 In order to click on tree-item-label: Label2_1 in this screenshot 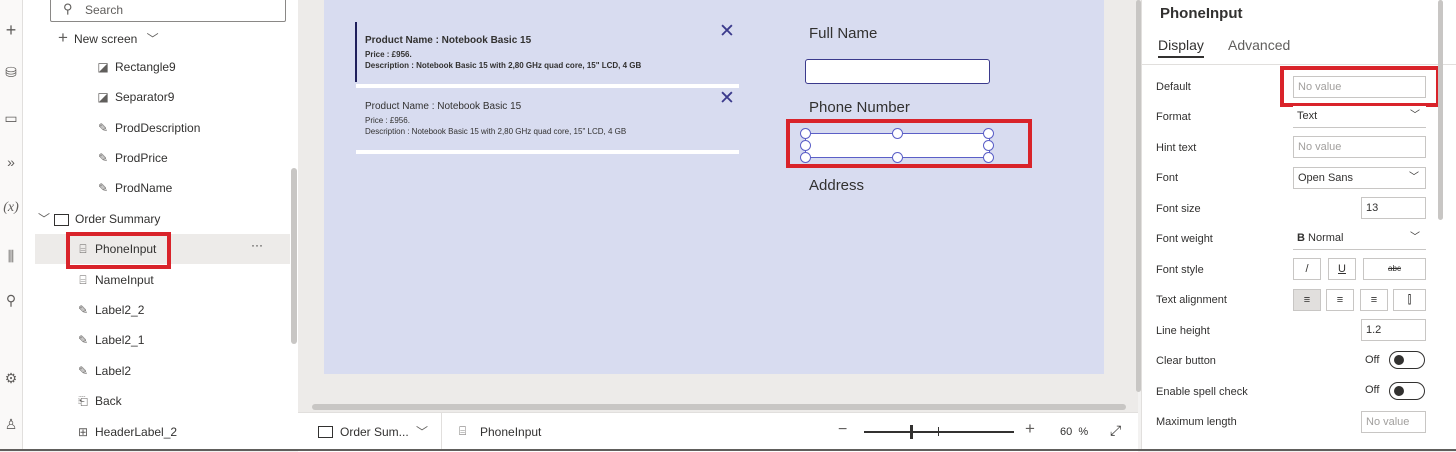, I will do `click(120, 340)`.